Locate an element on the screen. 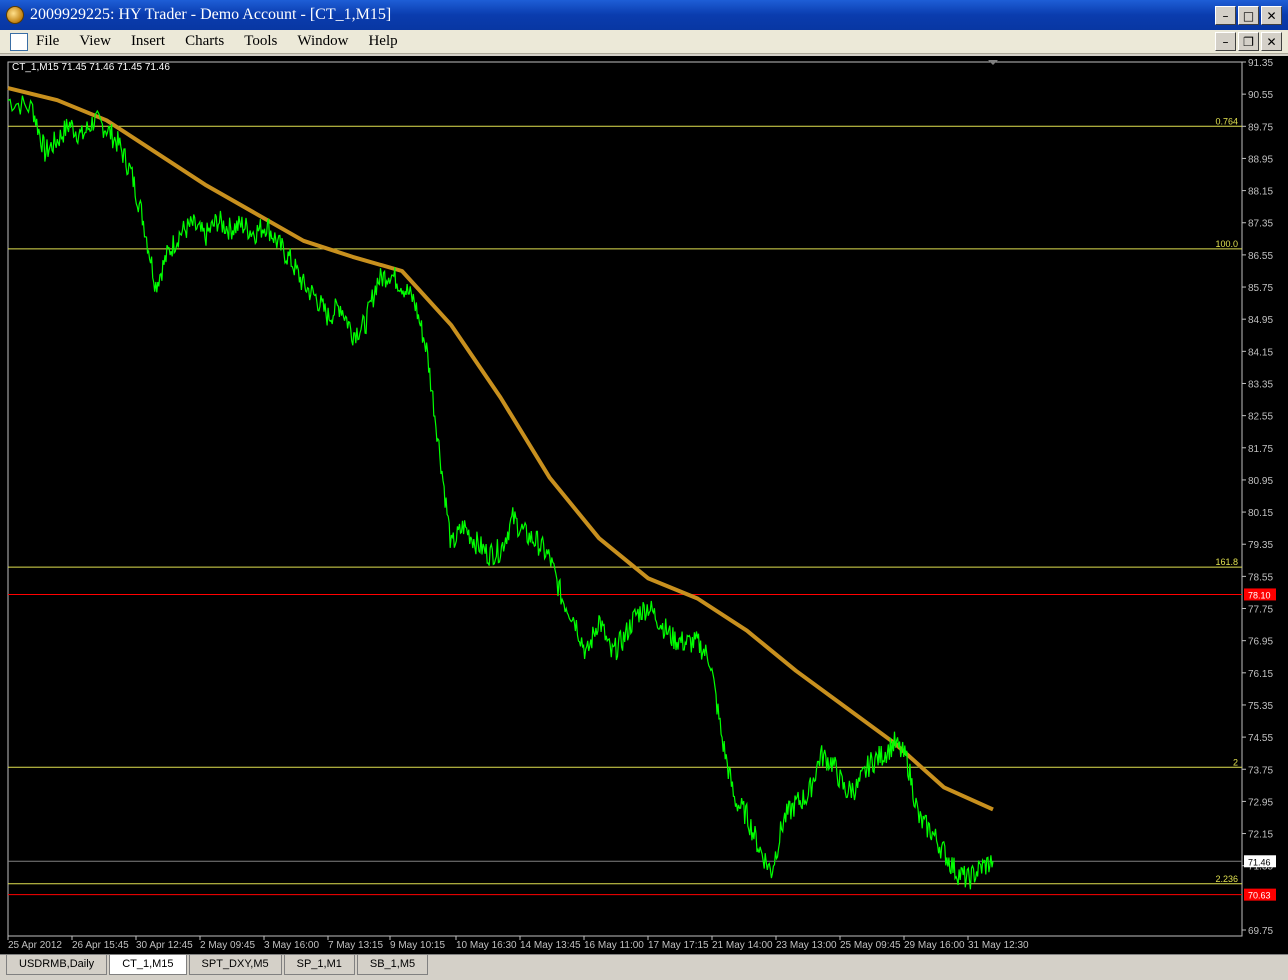  fib-level-label: 161.8 is located at coordinates (1226, 562).